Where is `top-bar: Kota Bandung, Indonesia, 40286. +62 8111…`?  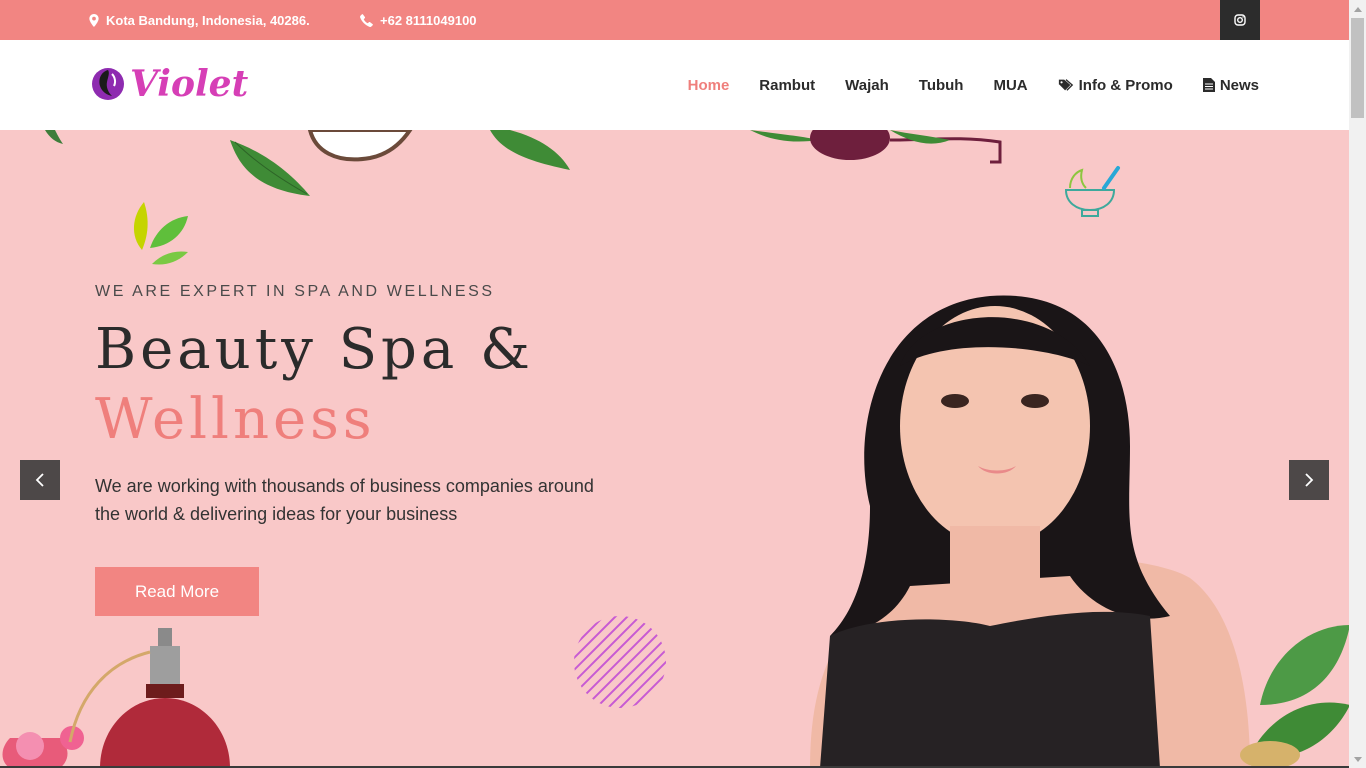 top-bar: Kota Bandung, Indonesia, 40286. +62 8111… is located at coordinates (674, 20).